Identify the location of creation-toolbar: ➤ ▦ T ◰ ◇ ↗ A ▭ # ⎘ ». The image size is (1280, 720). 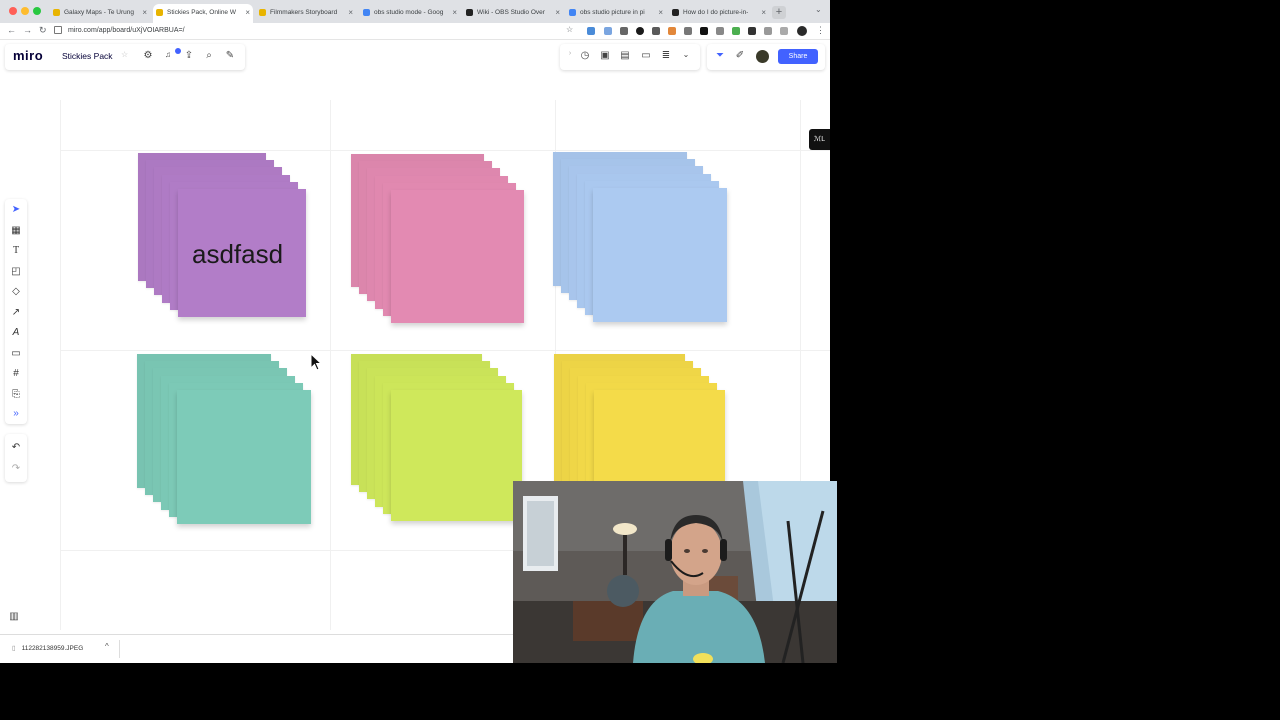
(16, 311).